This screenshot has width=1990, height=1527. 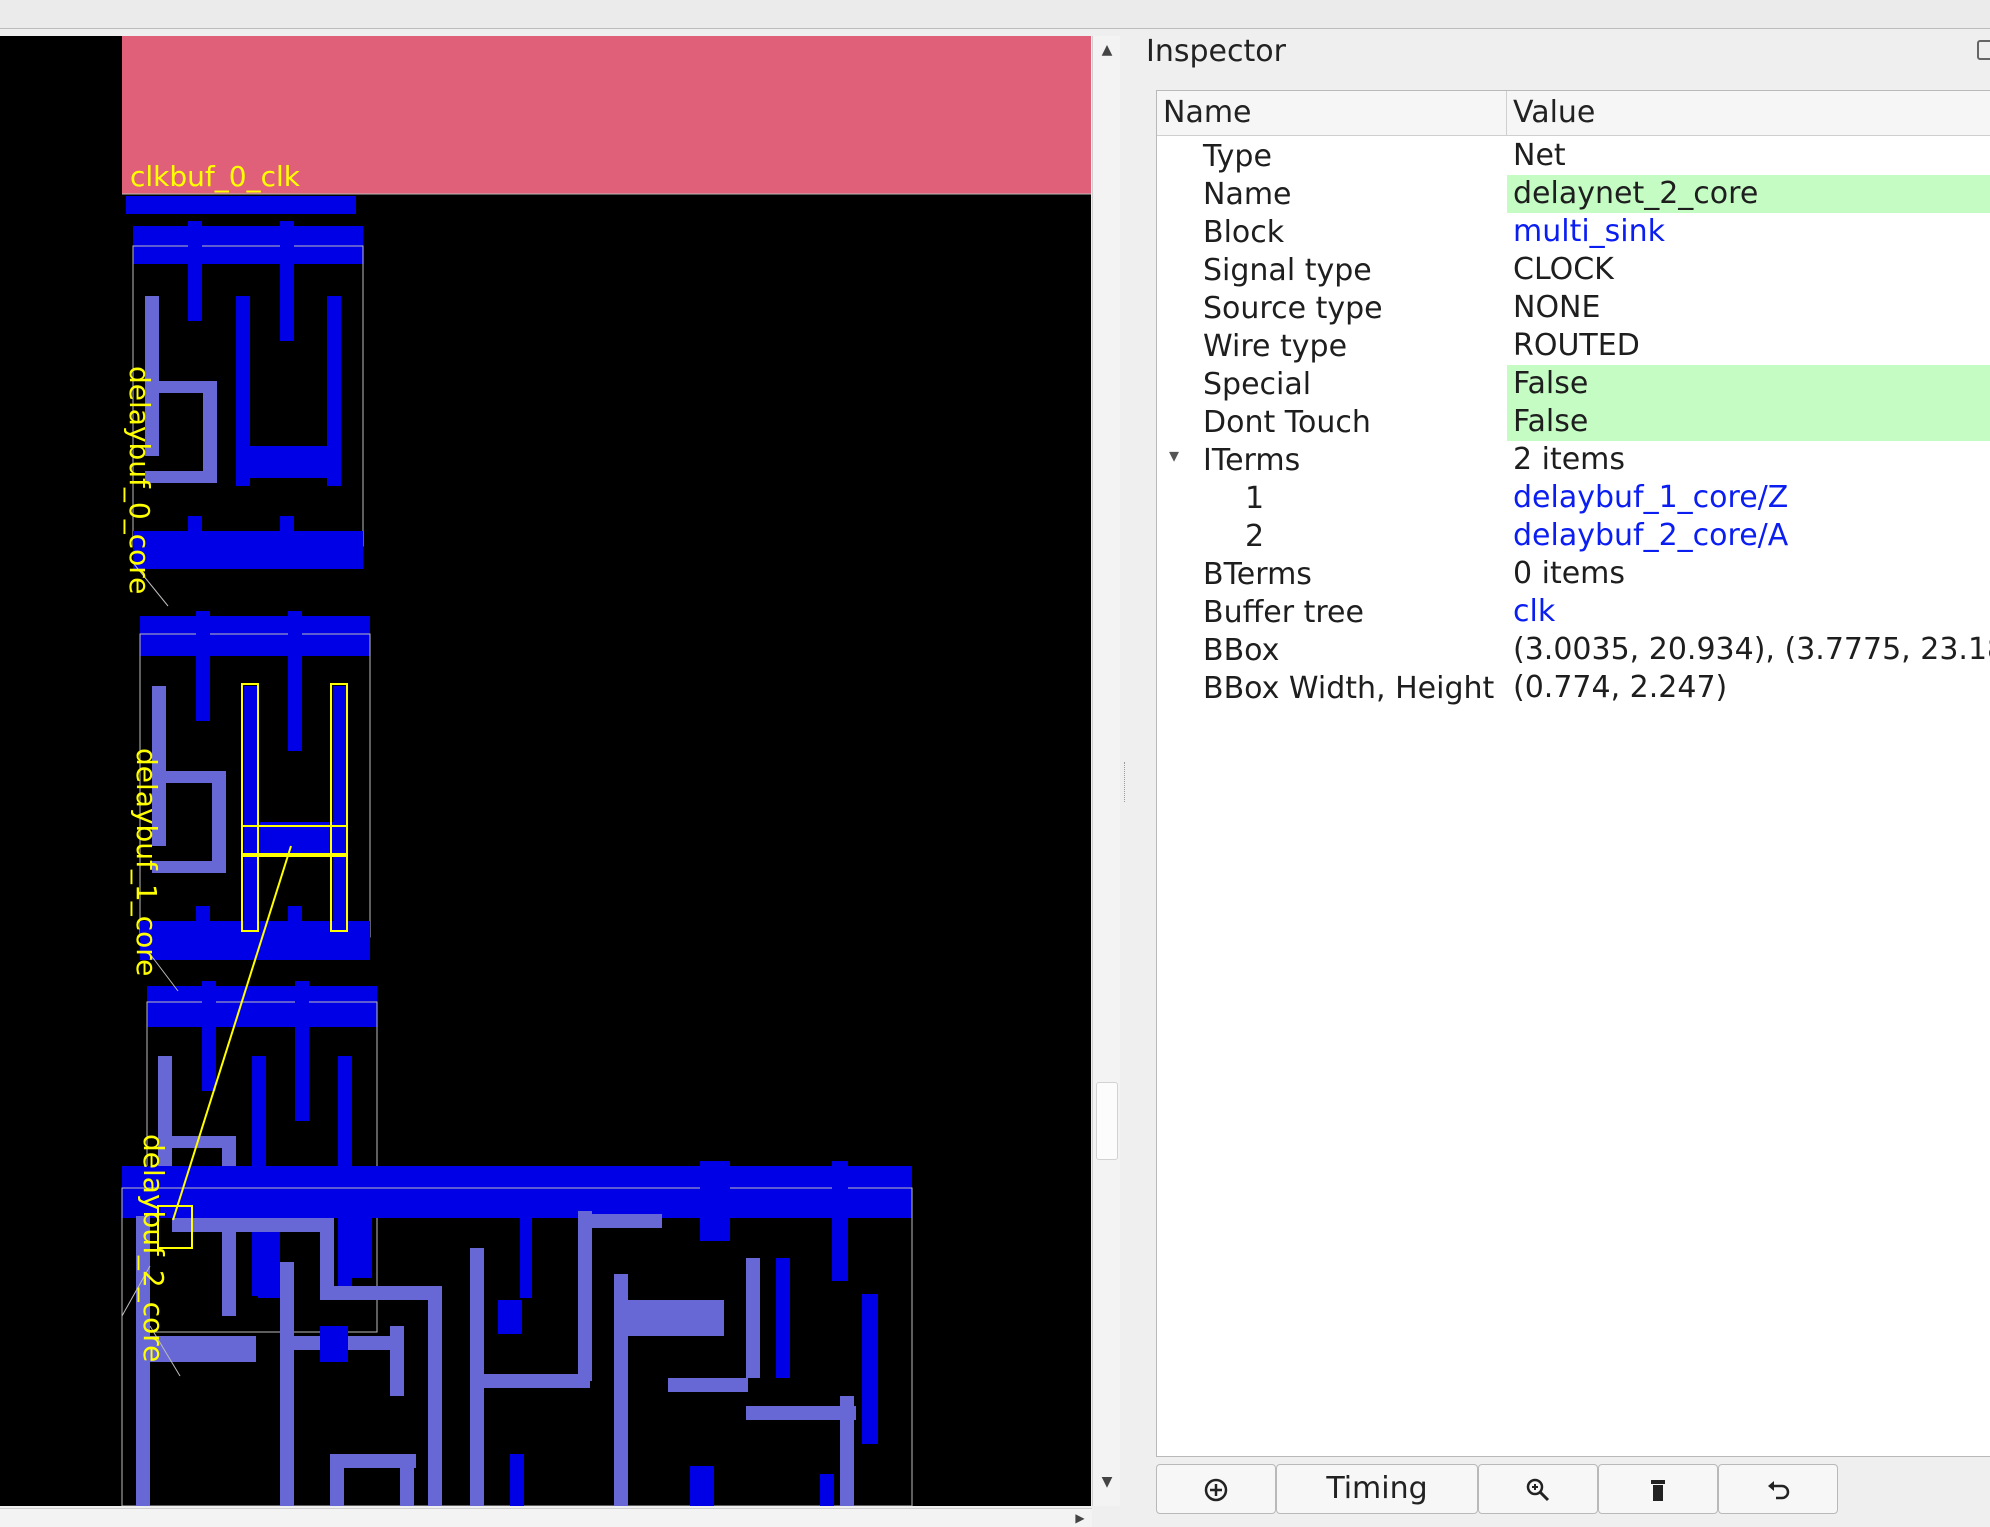 I want to click on scroll-right-icon: ▶, so click(x=1080, y=1518).